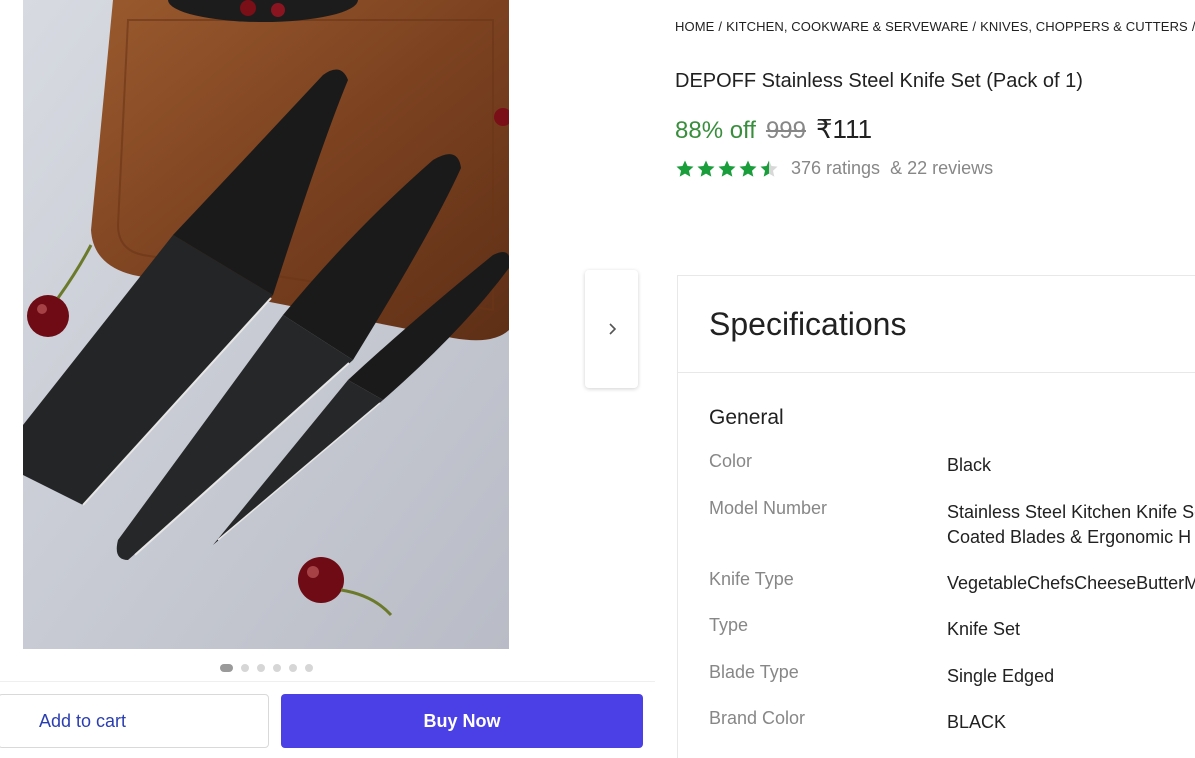 The image size is (1195, 758). I want to click on spec-key: Type, so click(729, 625).